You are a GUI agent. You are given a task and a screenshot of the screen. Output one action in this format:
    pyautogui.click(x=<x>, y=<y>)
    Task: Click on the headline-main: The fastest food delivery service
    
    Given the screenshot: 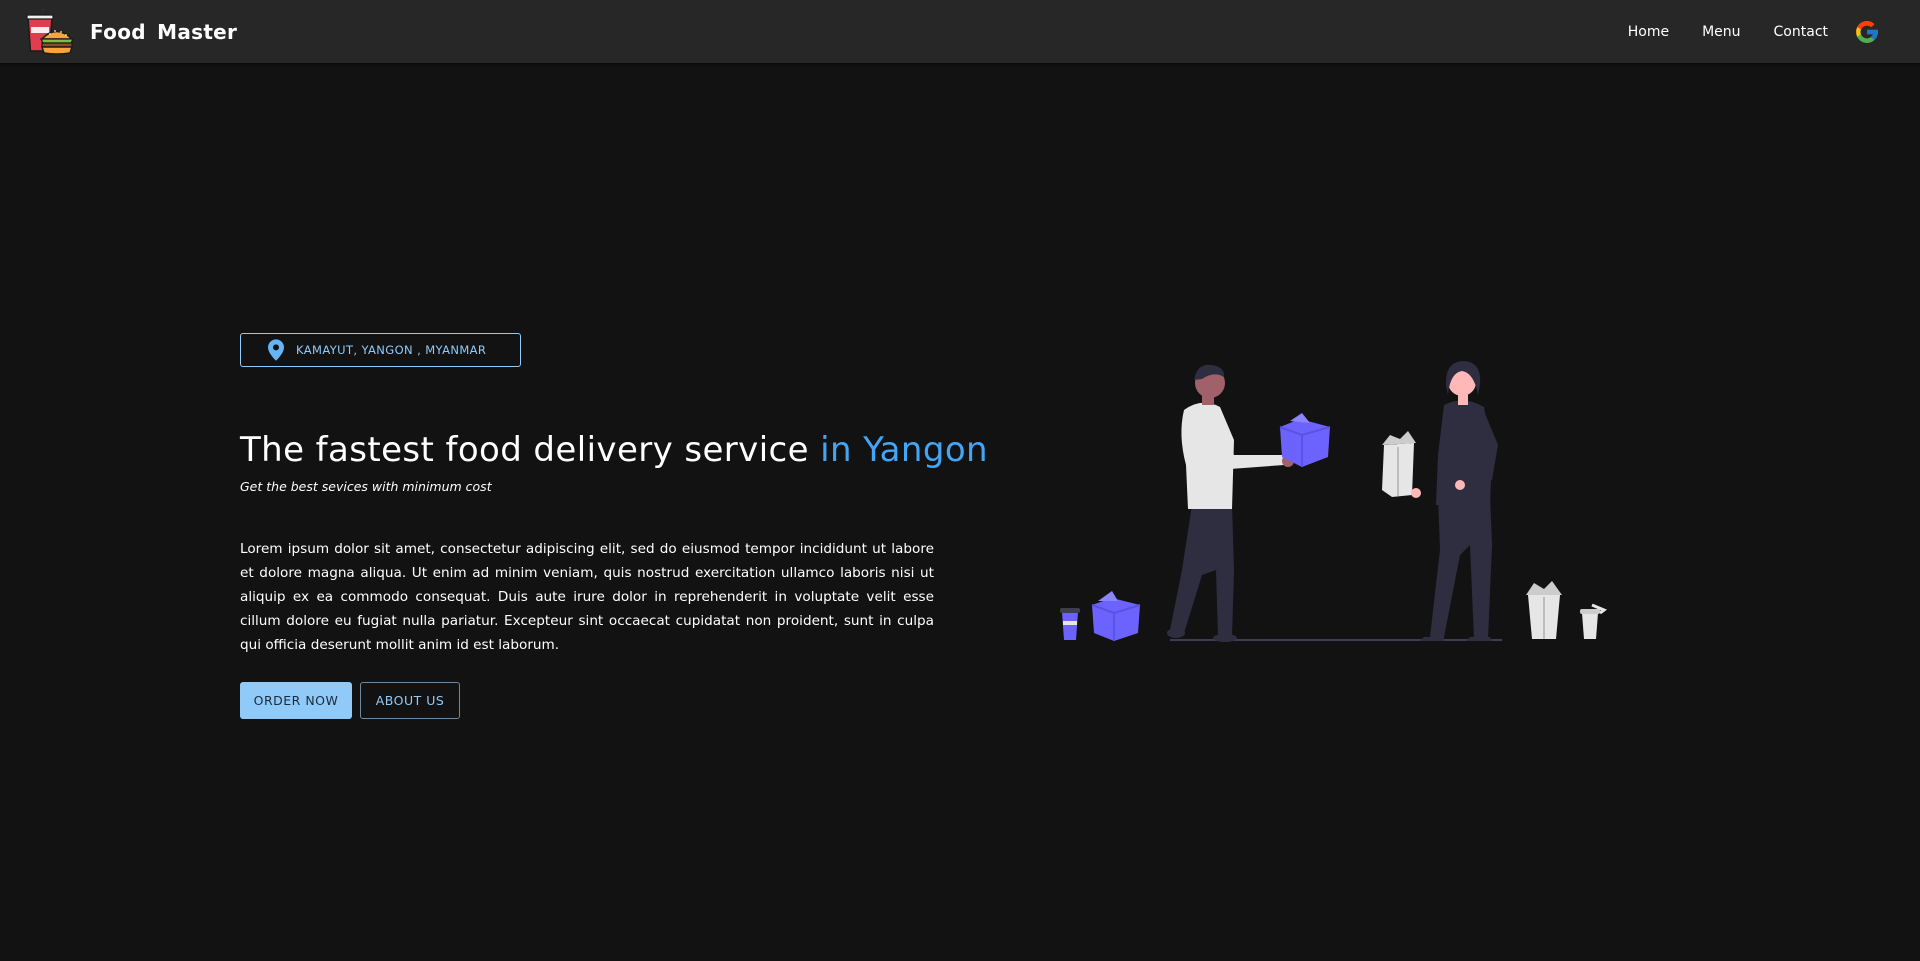 What is the action you would take?
    pyautogui.click(x=530, y=450)
    